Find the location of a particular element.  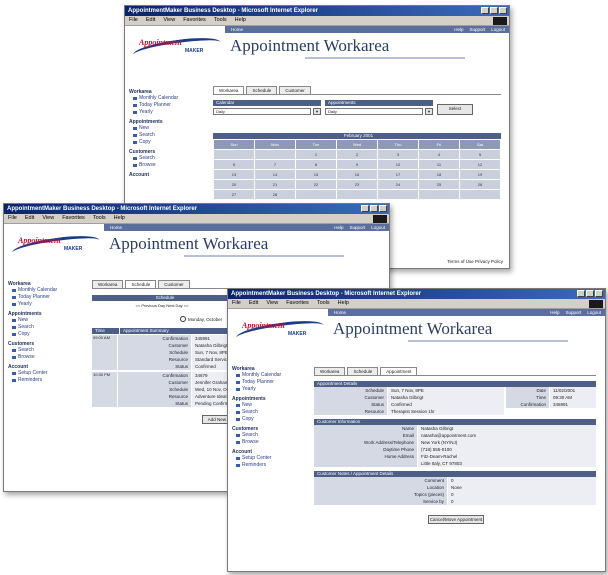

day-cell: 27 is located at coordinates (234, 194).